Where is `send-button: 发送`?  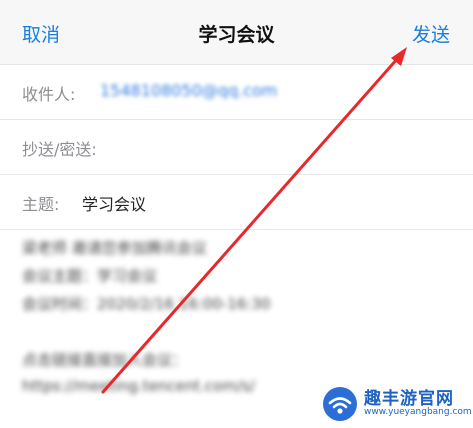
send-button: 发送 is located at coordinates (431, 33).